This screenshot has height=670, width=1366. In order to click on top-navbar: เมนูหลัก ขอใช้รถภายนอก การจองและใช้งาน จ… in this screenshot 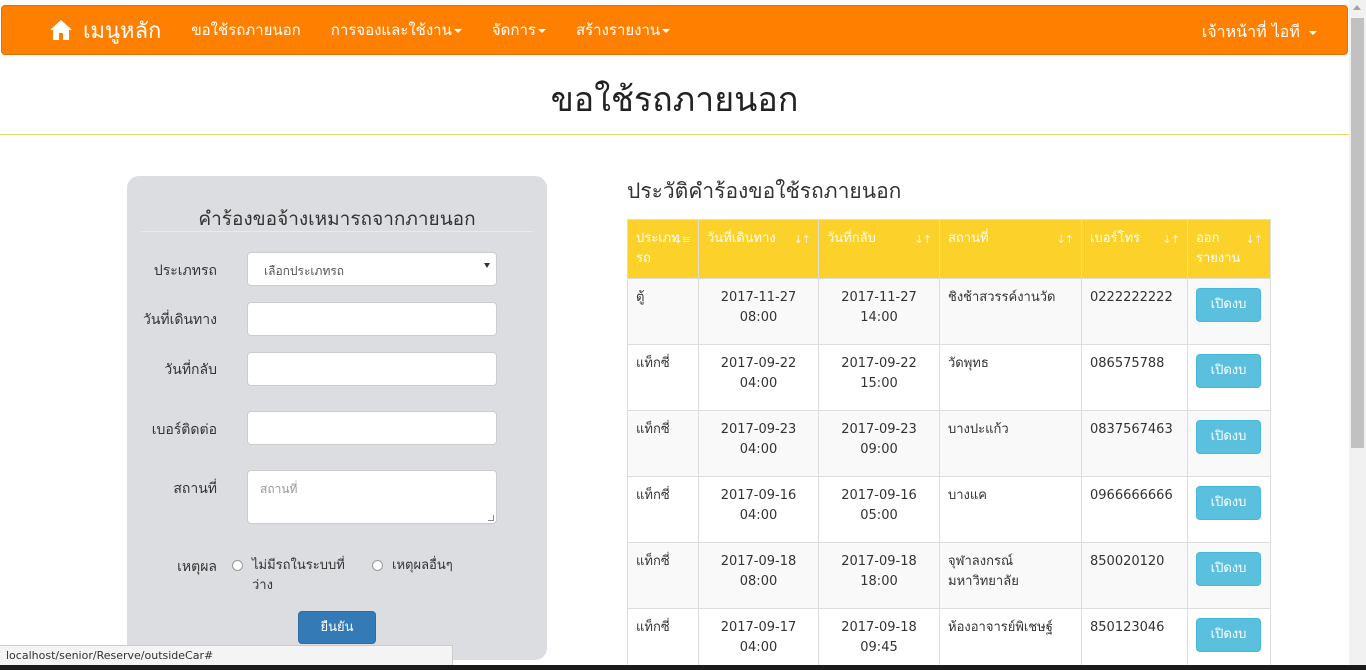, I will do `click(674, 30)`.